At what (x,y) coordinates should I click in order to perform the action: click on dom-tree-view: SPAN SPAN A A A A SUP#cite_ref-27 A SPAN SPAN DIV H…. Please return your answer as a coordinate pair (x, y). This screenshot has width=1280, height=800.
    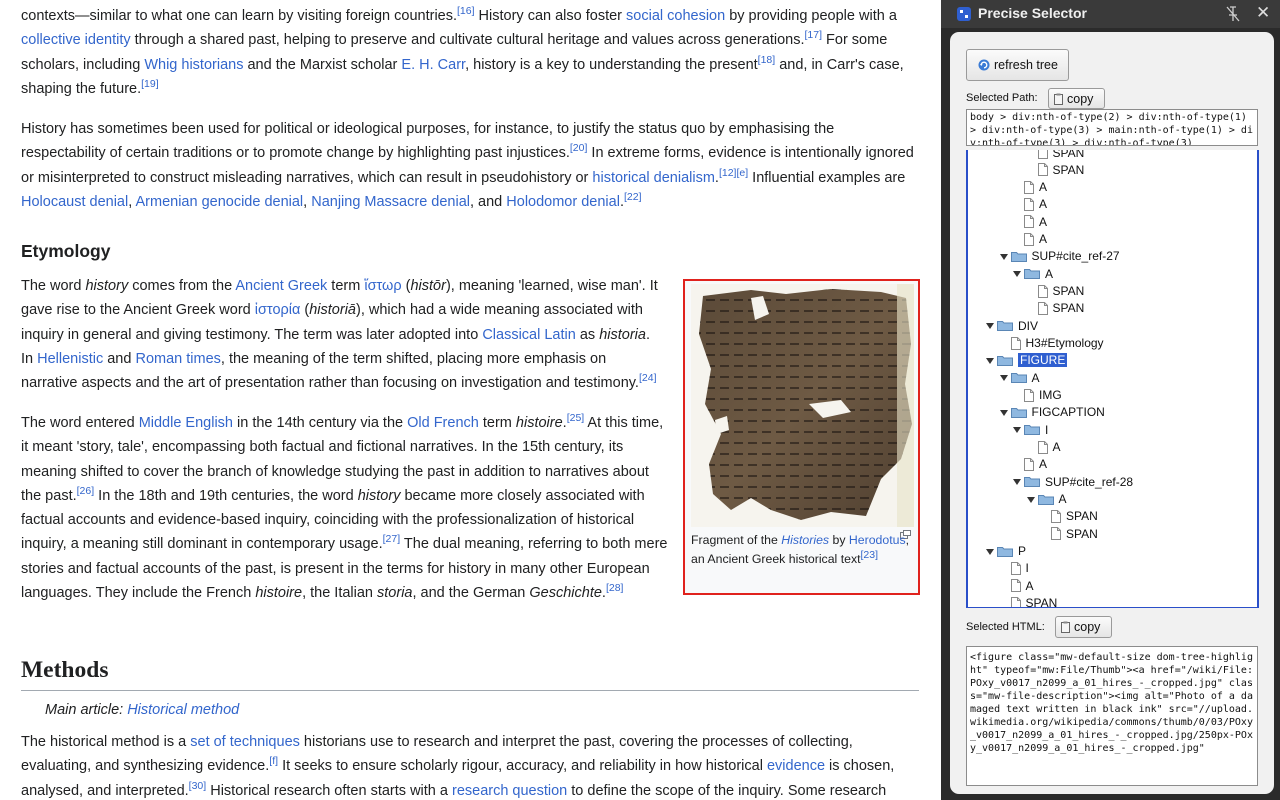
    Looking at the image, I should click on (1112, 379).